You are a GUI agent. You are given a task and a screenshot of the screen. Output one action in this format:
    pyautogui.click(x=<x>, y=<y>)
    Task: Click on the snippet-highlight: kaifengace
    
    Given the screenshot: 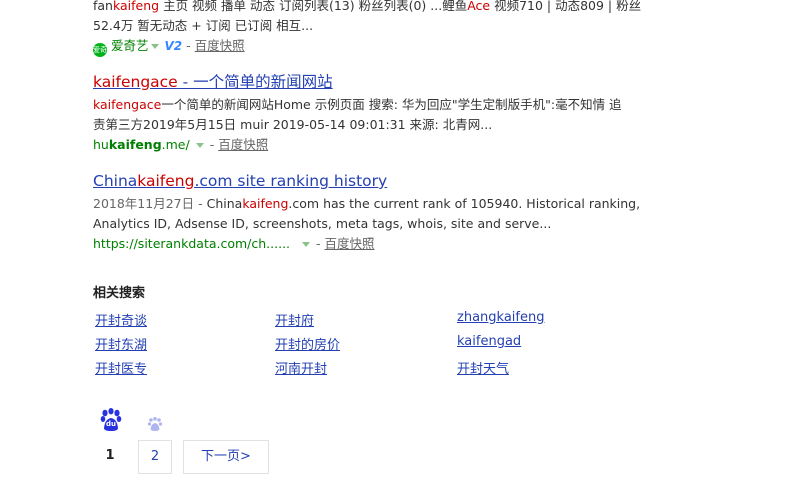 What is the action you would take?
    pyautogui.click(x=127, y=104)
    